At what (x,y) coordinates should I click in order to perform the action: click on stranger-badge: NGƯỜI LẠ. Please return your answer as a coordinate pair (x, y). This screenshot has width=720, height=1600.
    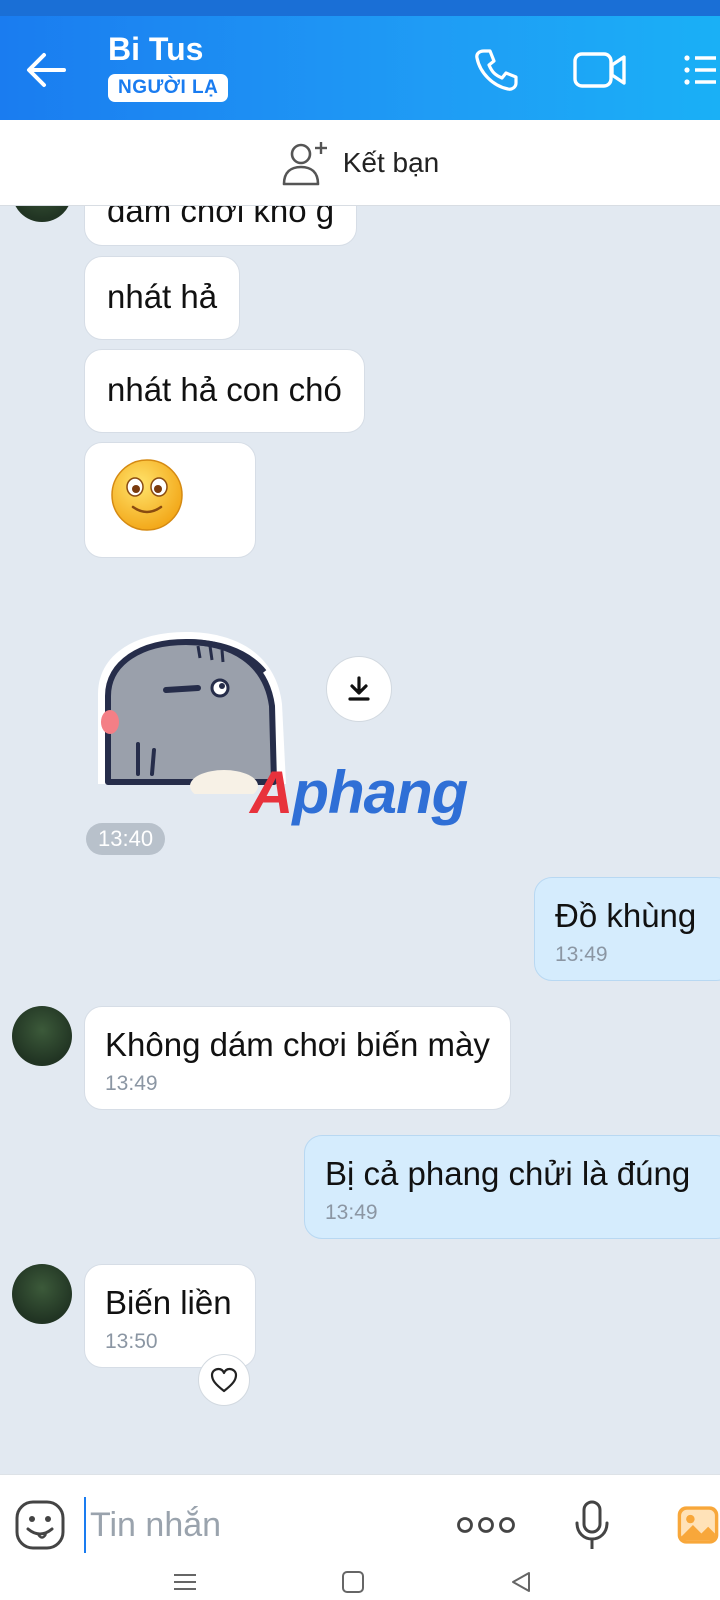
    Looking at the image, I should click on (168, 88).